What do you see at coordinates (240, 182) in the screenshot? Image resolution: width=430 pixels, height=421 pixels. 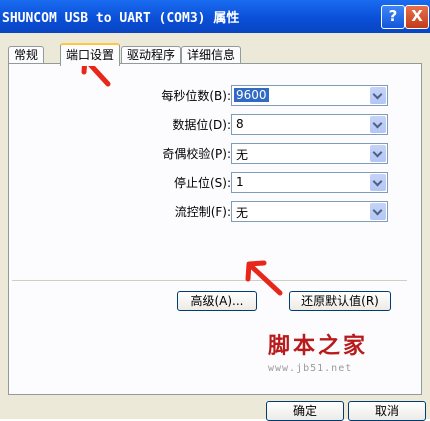 I see `stop-bits-value: 1` at bounding box center [240, 182].